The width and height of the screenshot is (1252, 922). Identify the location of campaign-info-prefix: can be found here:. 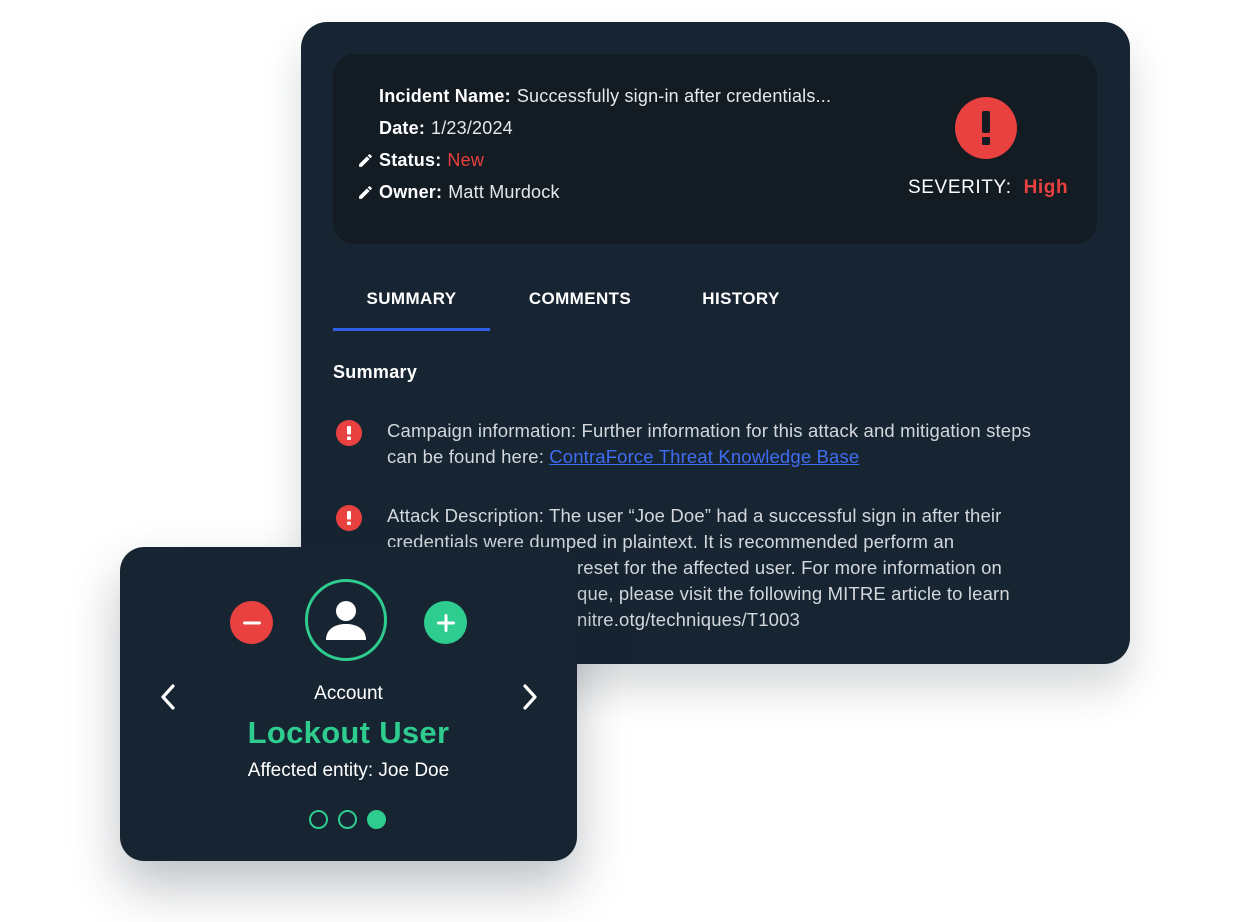
(468, 456).